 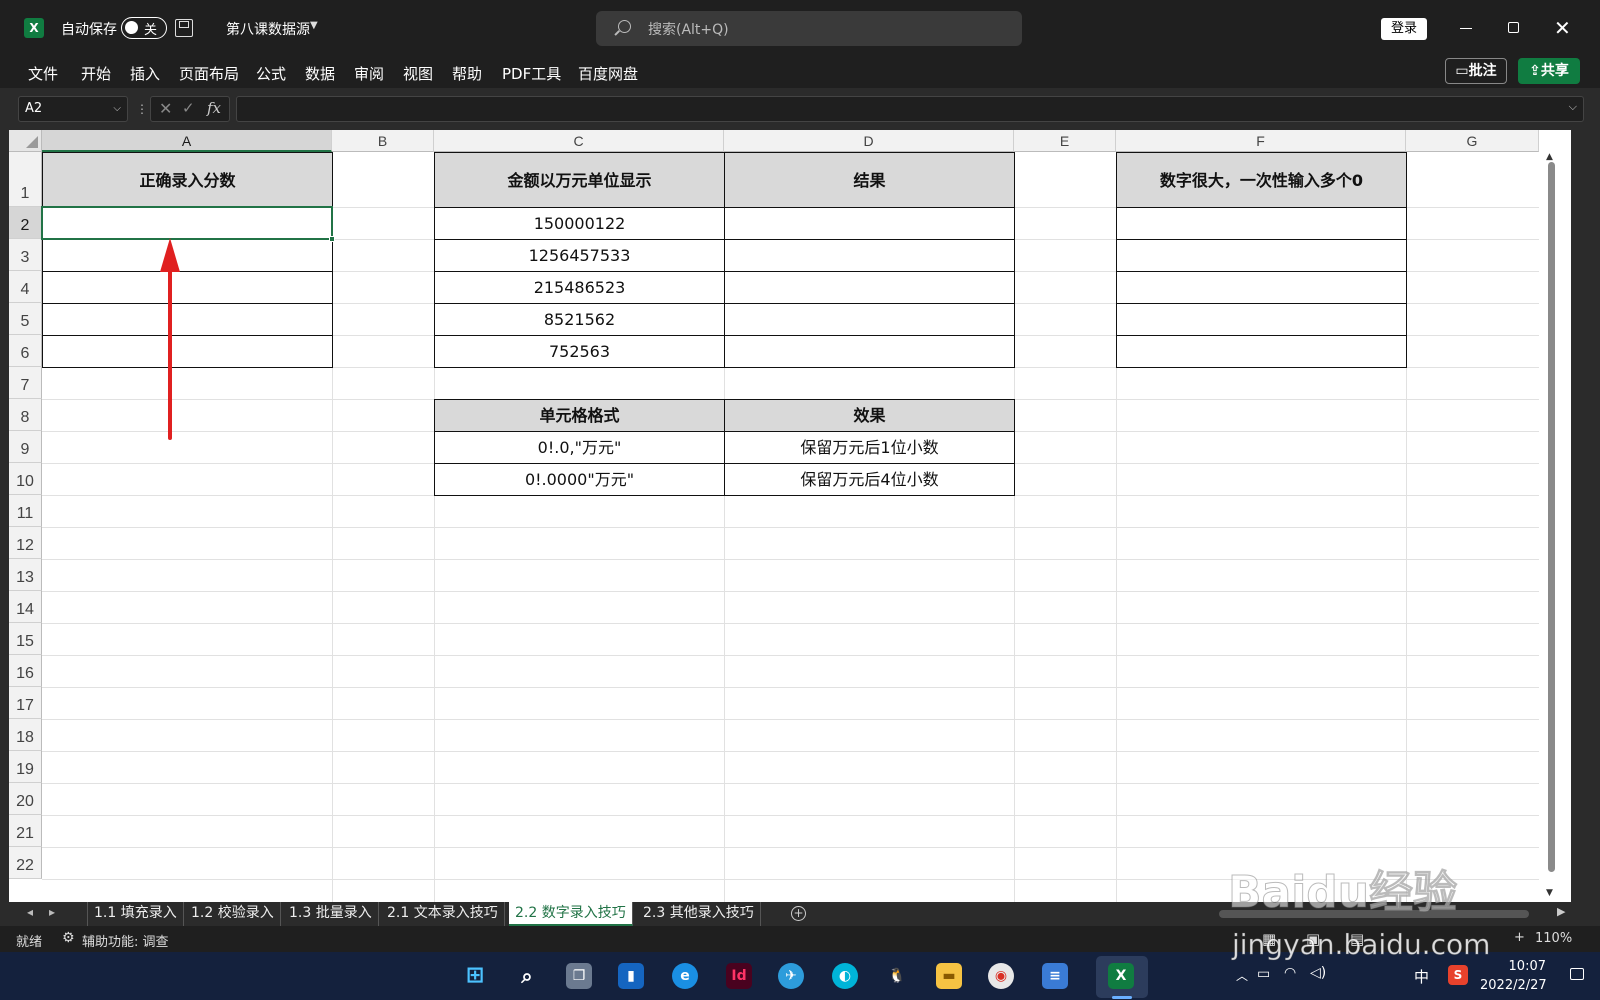 I want to click on column-header-a: A, so click(x=187, y=141).